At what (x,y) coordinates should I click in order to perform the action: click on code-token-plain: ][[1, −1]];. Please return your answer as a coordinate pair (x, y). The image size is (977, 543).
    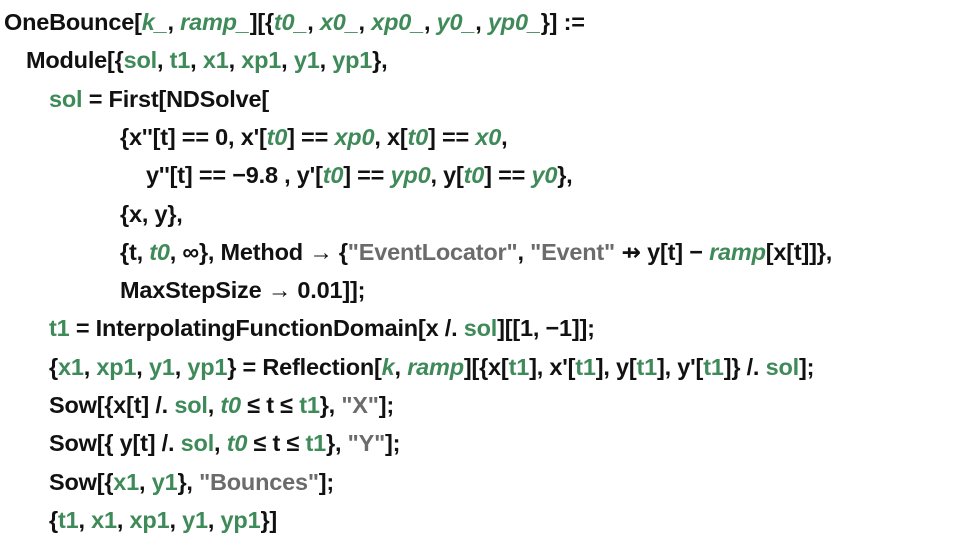
    Looking at the image, I should click on (546, 328).